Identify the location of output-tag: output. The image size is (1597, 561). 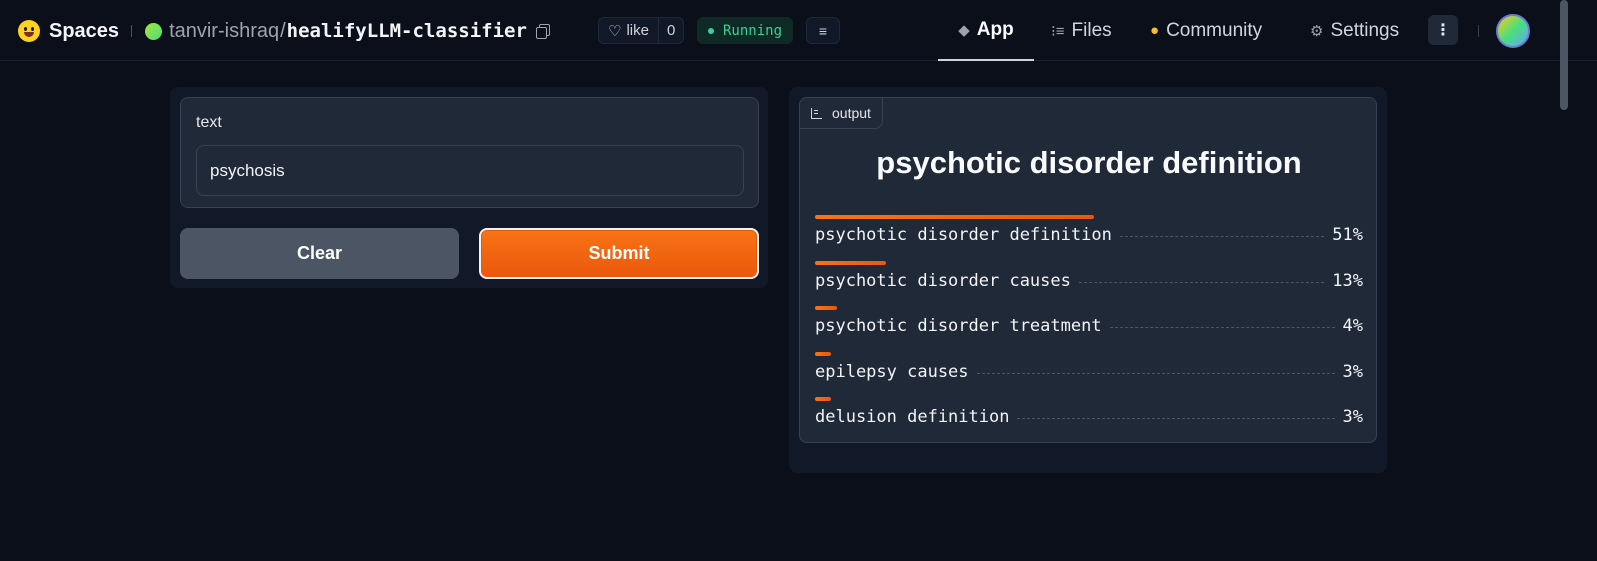
(841, 113).